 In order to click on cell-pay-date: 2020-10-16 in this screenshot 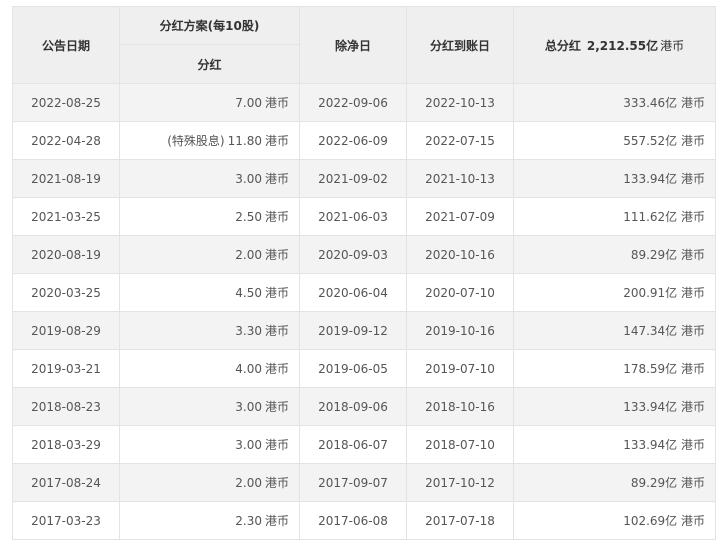, I will do `click(460, 254)`.